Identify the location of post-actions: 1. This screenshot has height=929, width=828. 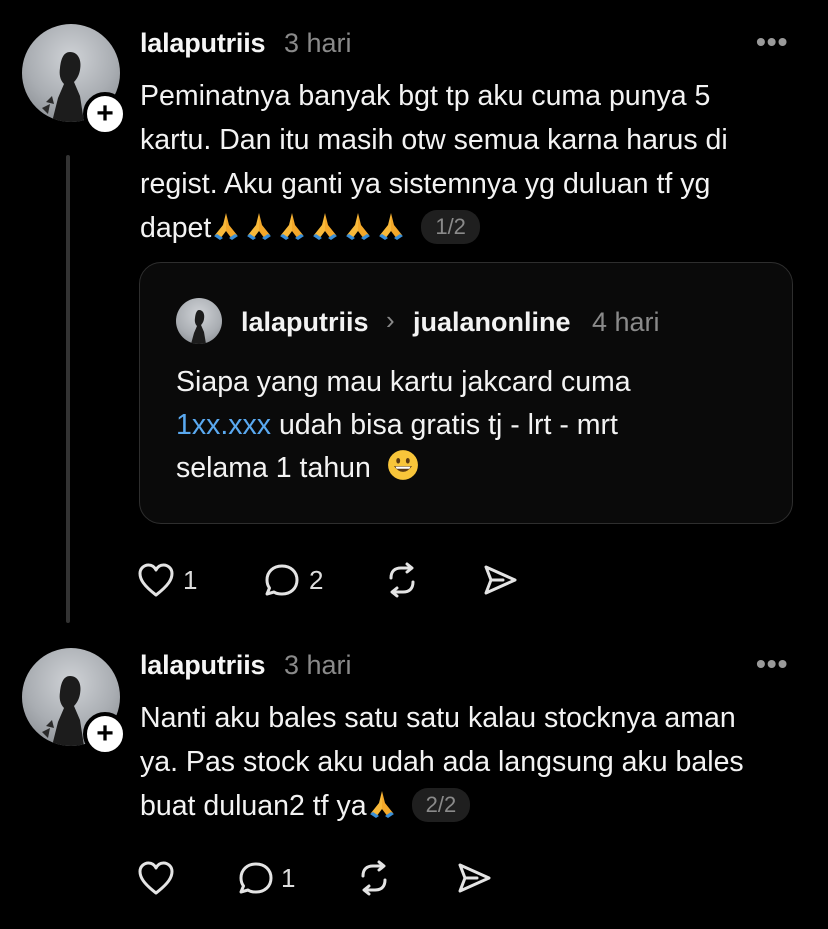
(337, 881).